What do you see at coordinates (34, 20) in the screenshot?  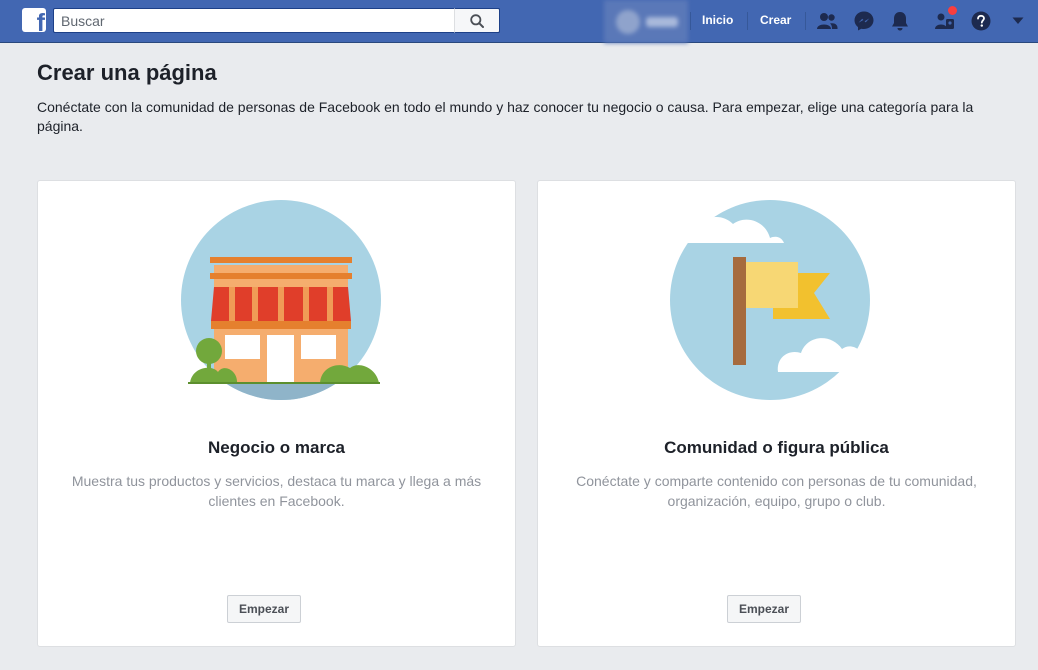 I see `facebook-logo-icon: f` at bounding box center [34, 20].